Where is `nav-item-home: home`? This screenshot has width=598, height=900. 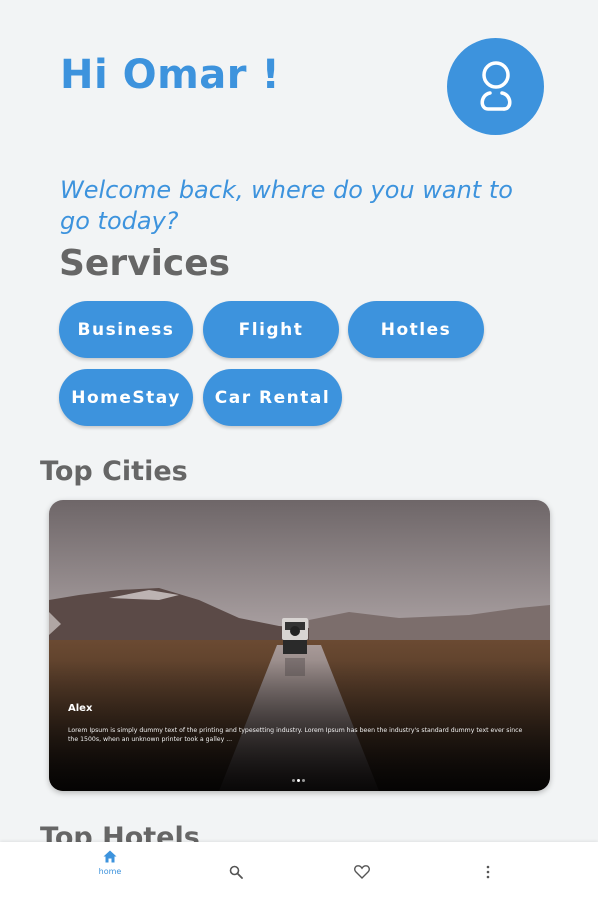
nav-item-home: home is located at coordinates (110, 871).